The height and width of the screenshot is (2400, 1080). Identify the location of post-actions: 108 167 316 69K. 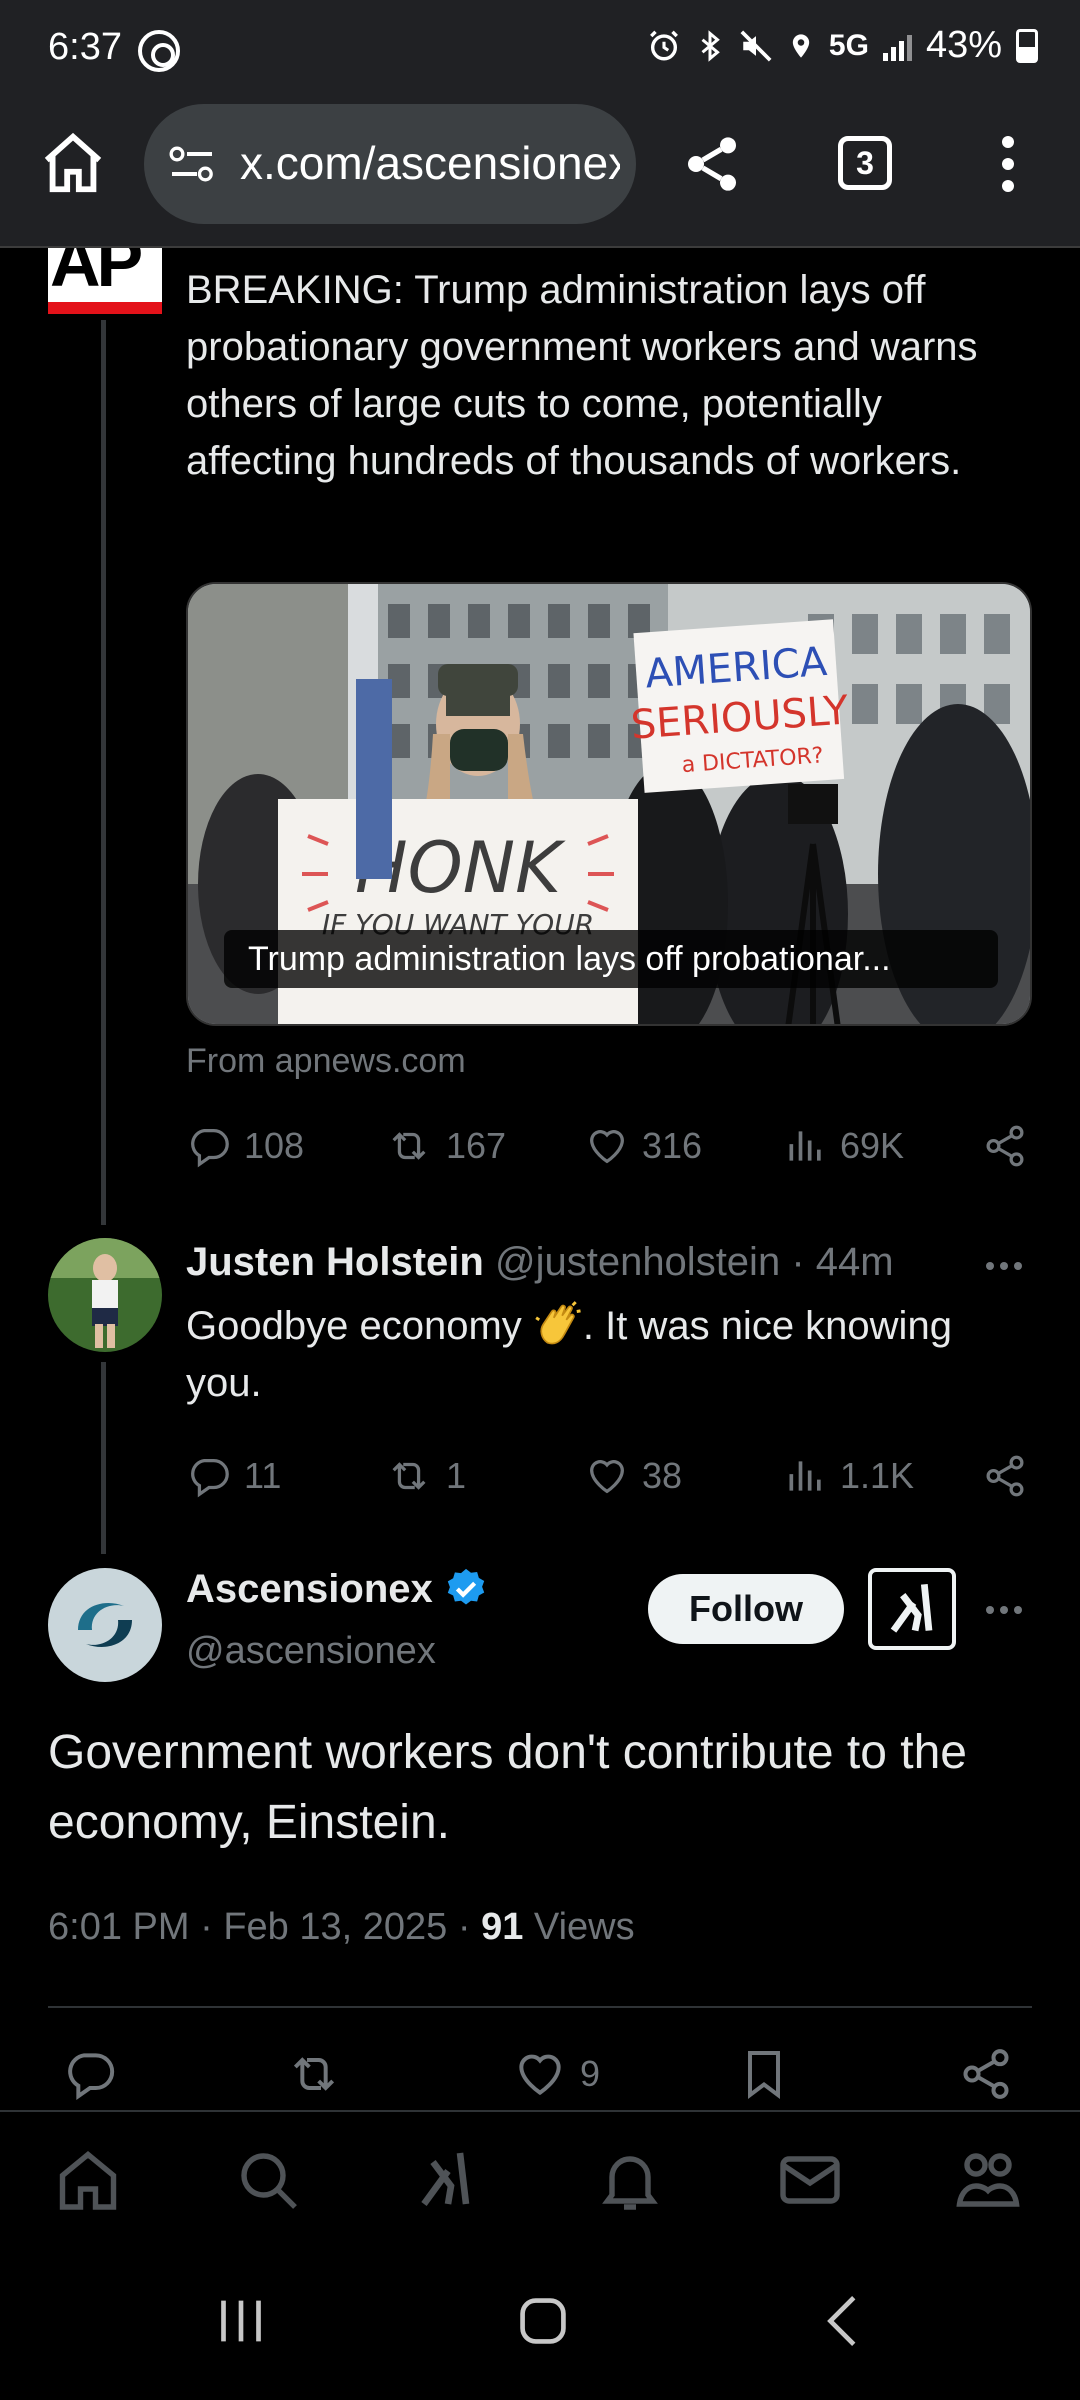
(612, 1146).